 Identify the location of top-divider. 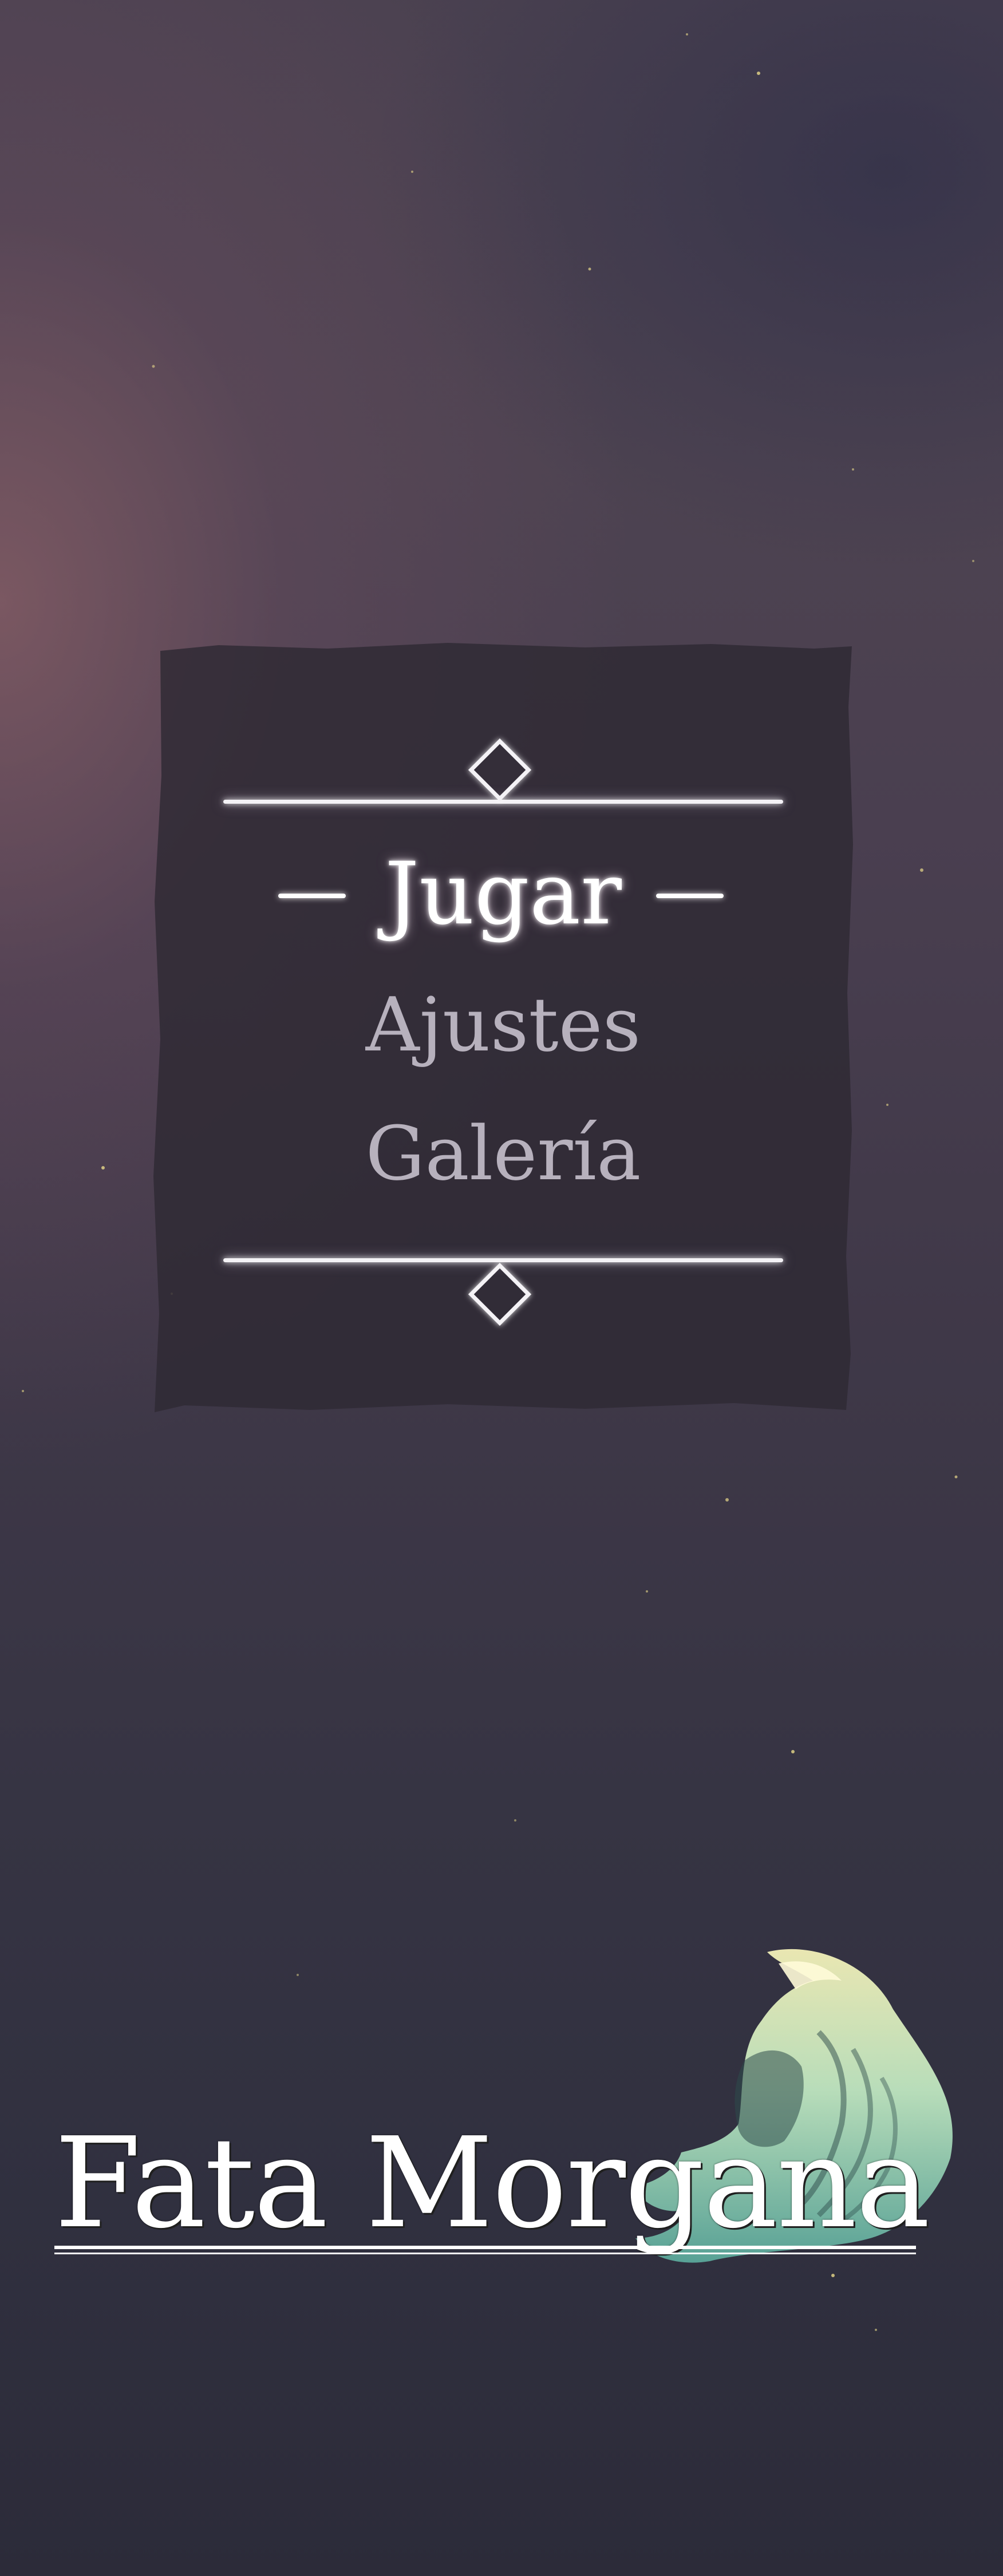
(503, 801).